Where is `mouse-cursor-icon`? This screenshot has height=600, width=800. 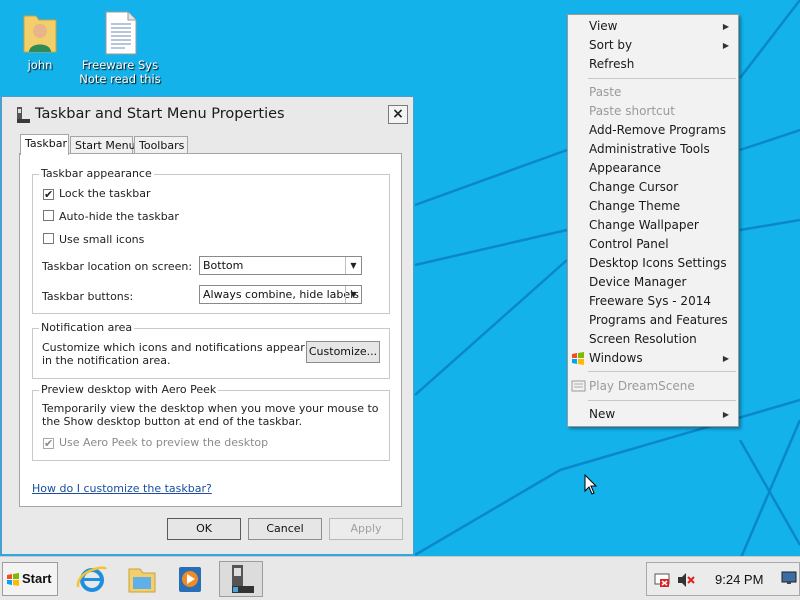 mouse-cursor-icon is located at coordinates (591, 484).